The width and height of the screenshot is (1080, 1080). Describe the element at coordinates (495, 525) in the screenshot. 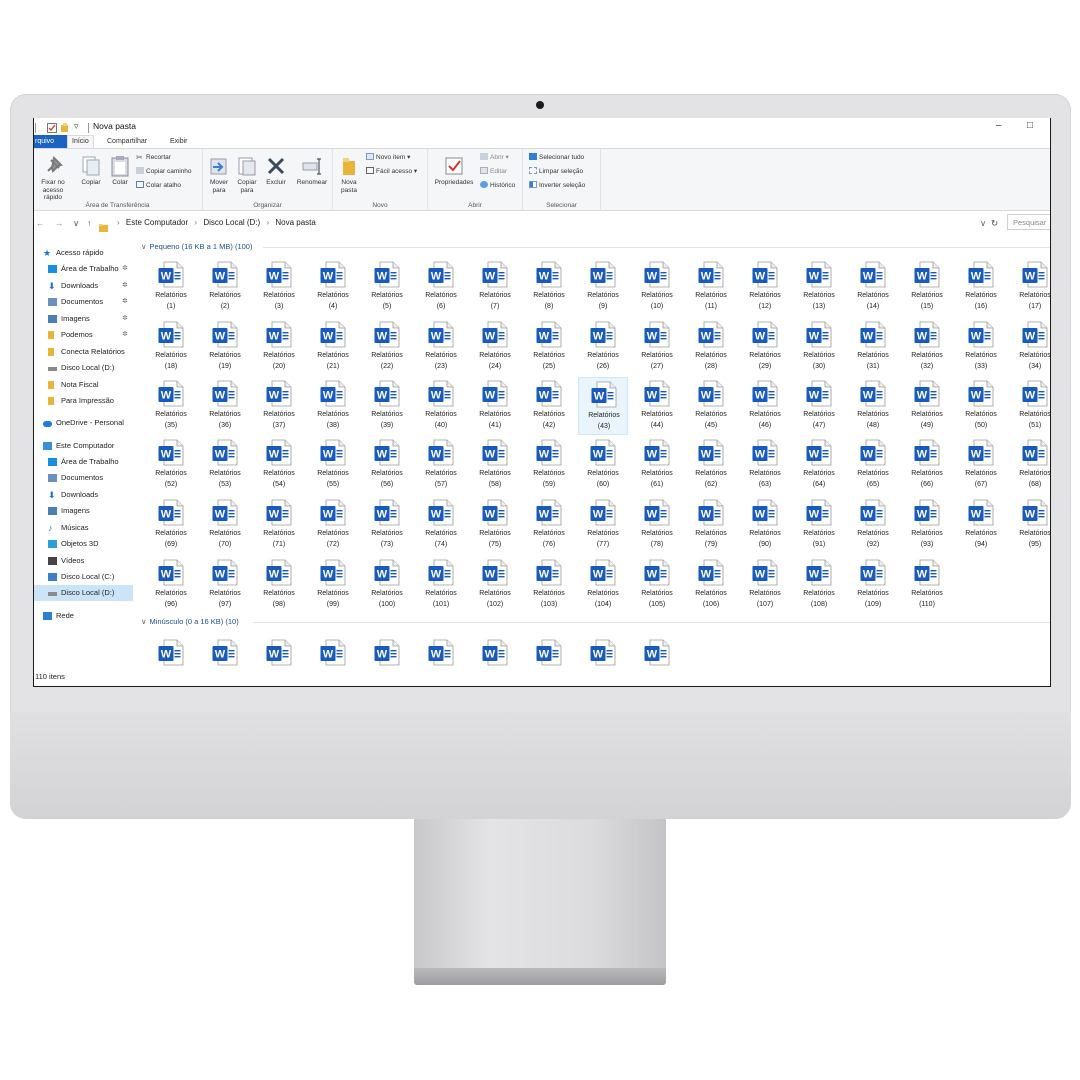

I see `file-item: W Relatórios (75)` at that location.